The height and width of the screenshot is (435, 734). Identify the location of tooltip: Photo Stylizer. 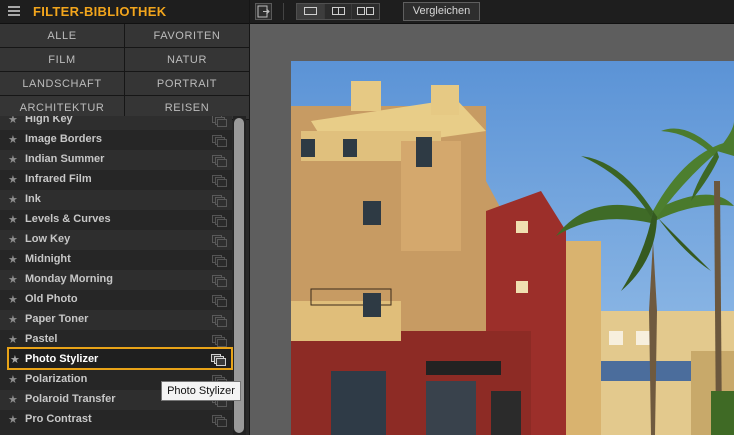
(201, 391).